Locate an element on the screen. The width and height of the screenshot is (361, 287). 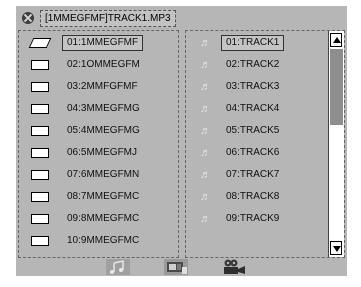
track-scrollbar is located at coordinates (336, 144).